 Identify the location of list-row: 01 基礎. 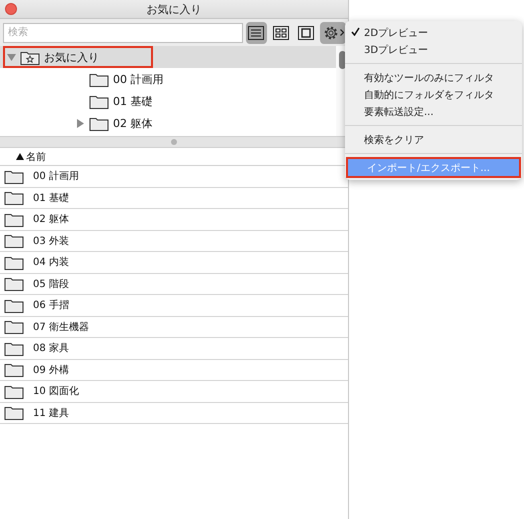
(174, 198).